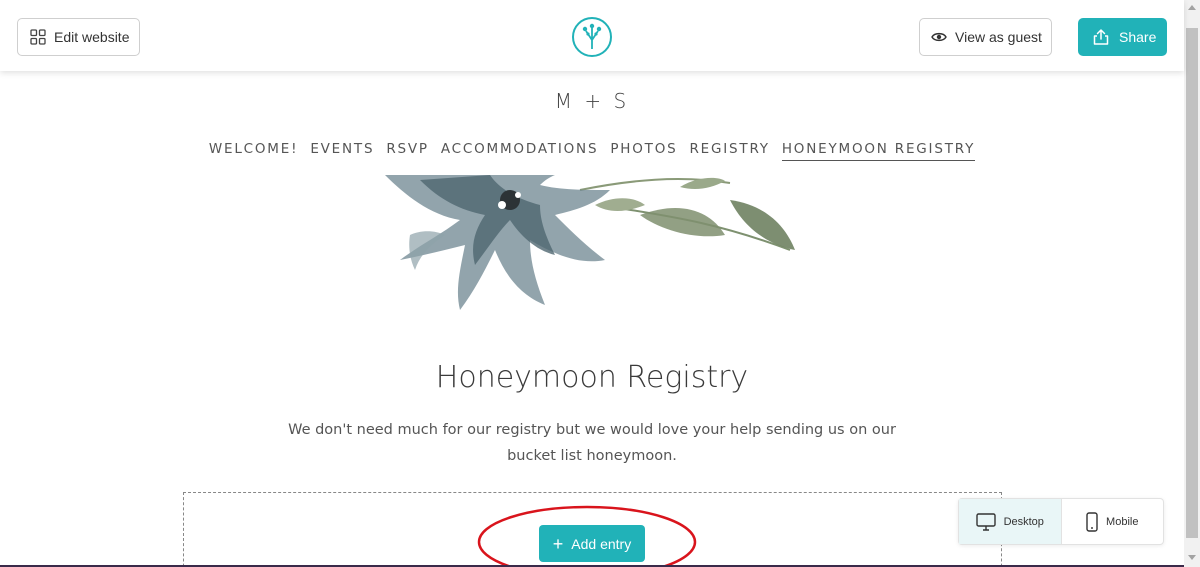 This screenshot has width=1200, height=567. I want to click on editor-toolbar: Edit website View as guest Share, so click(592, 35).